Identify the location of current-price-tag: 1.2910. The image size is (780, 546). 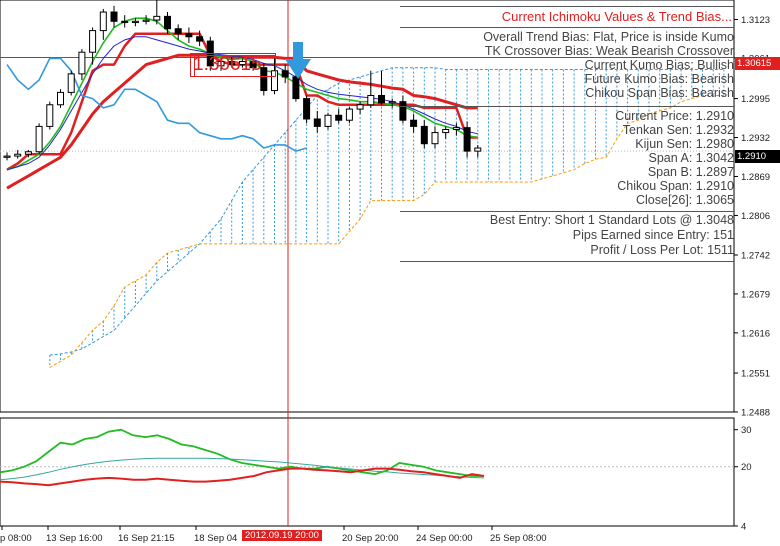
(757, 156).